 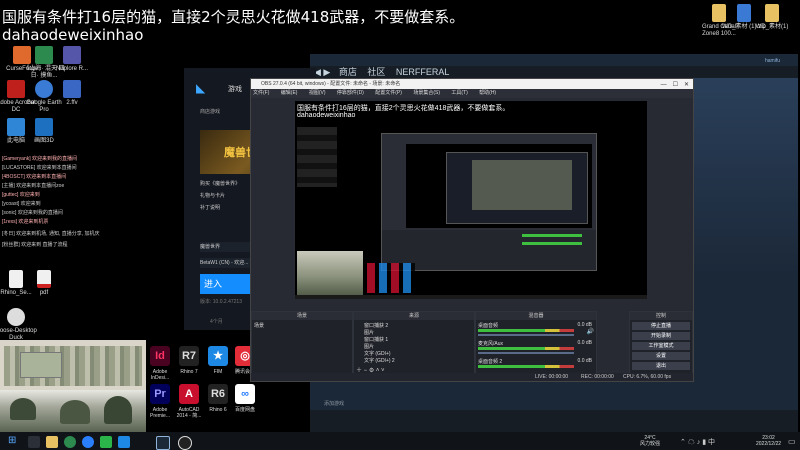 I want to click on app-tile-label: 百度网盘, so click(x=244, y=410).